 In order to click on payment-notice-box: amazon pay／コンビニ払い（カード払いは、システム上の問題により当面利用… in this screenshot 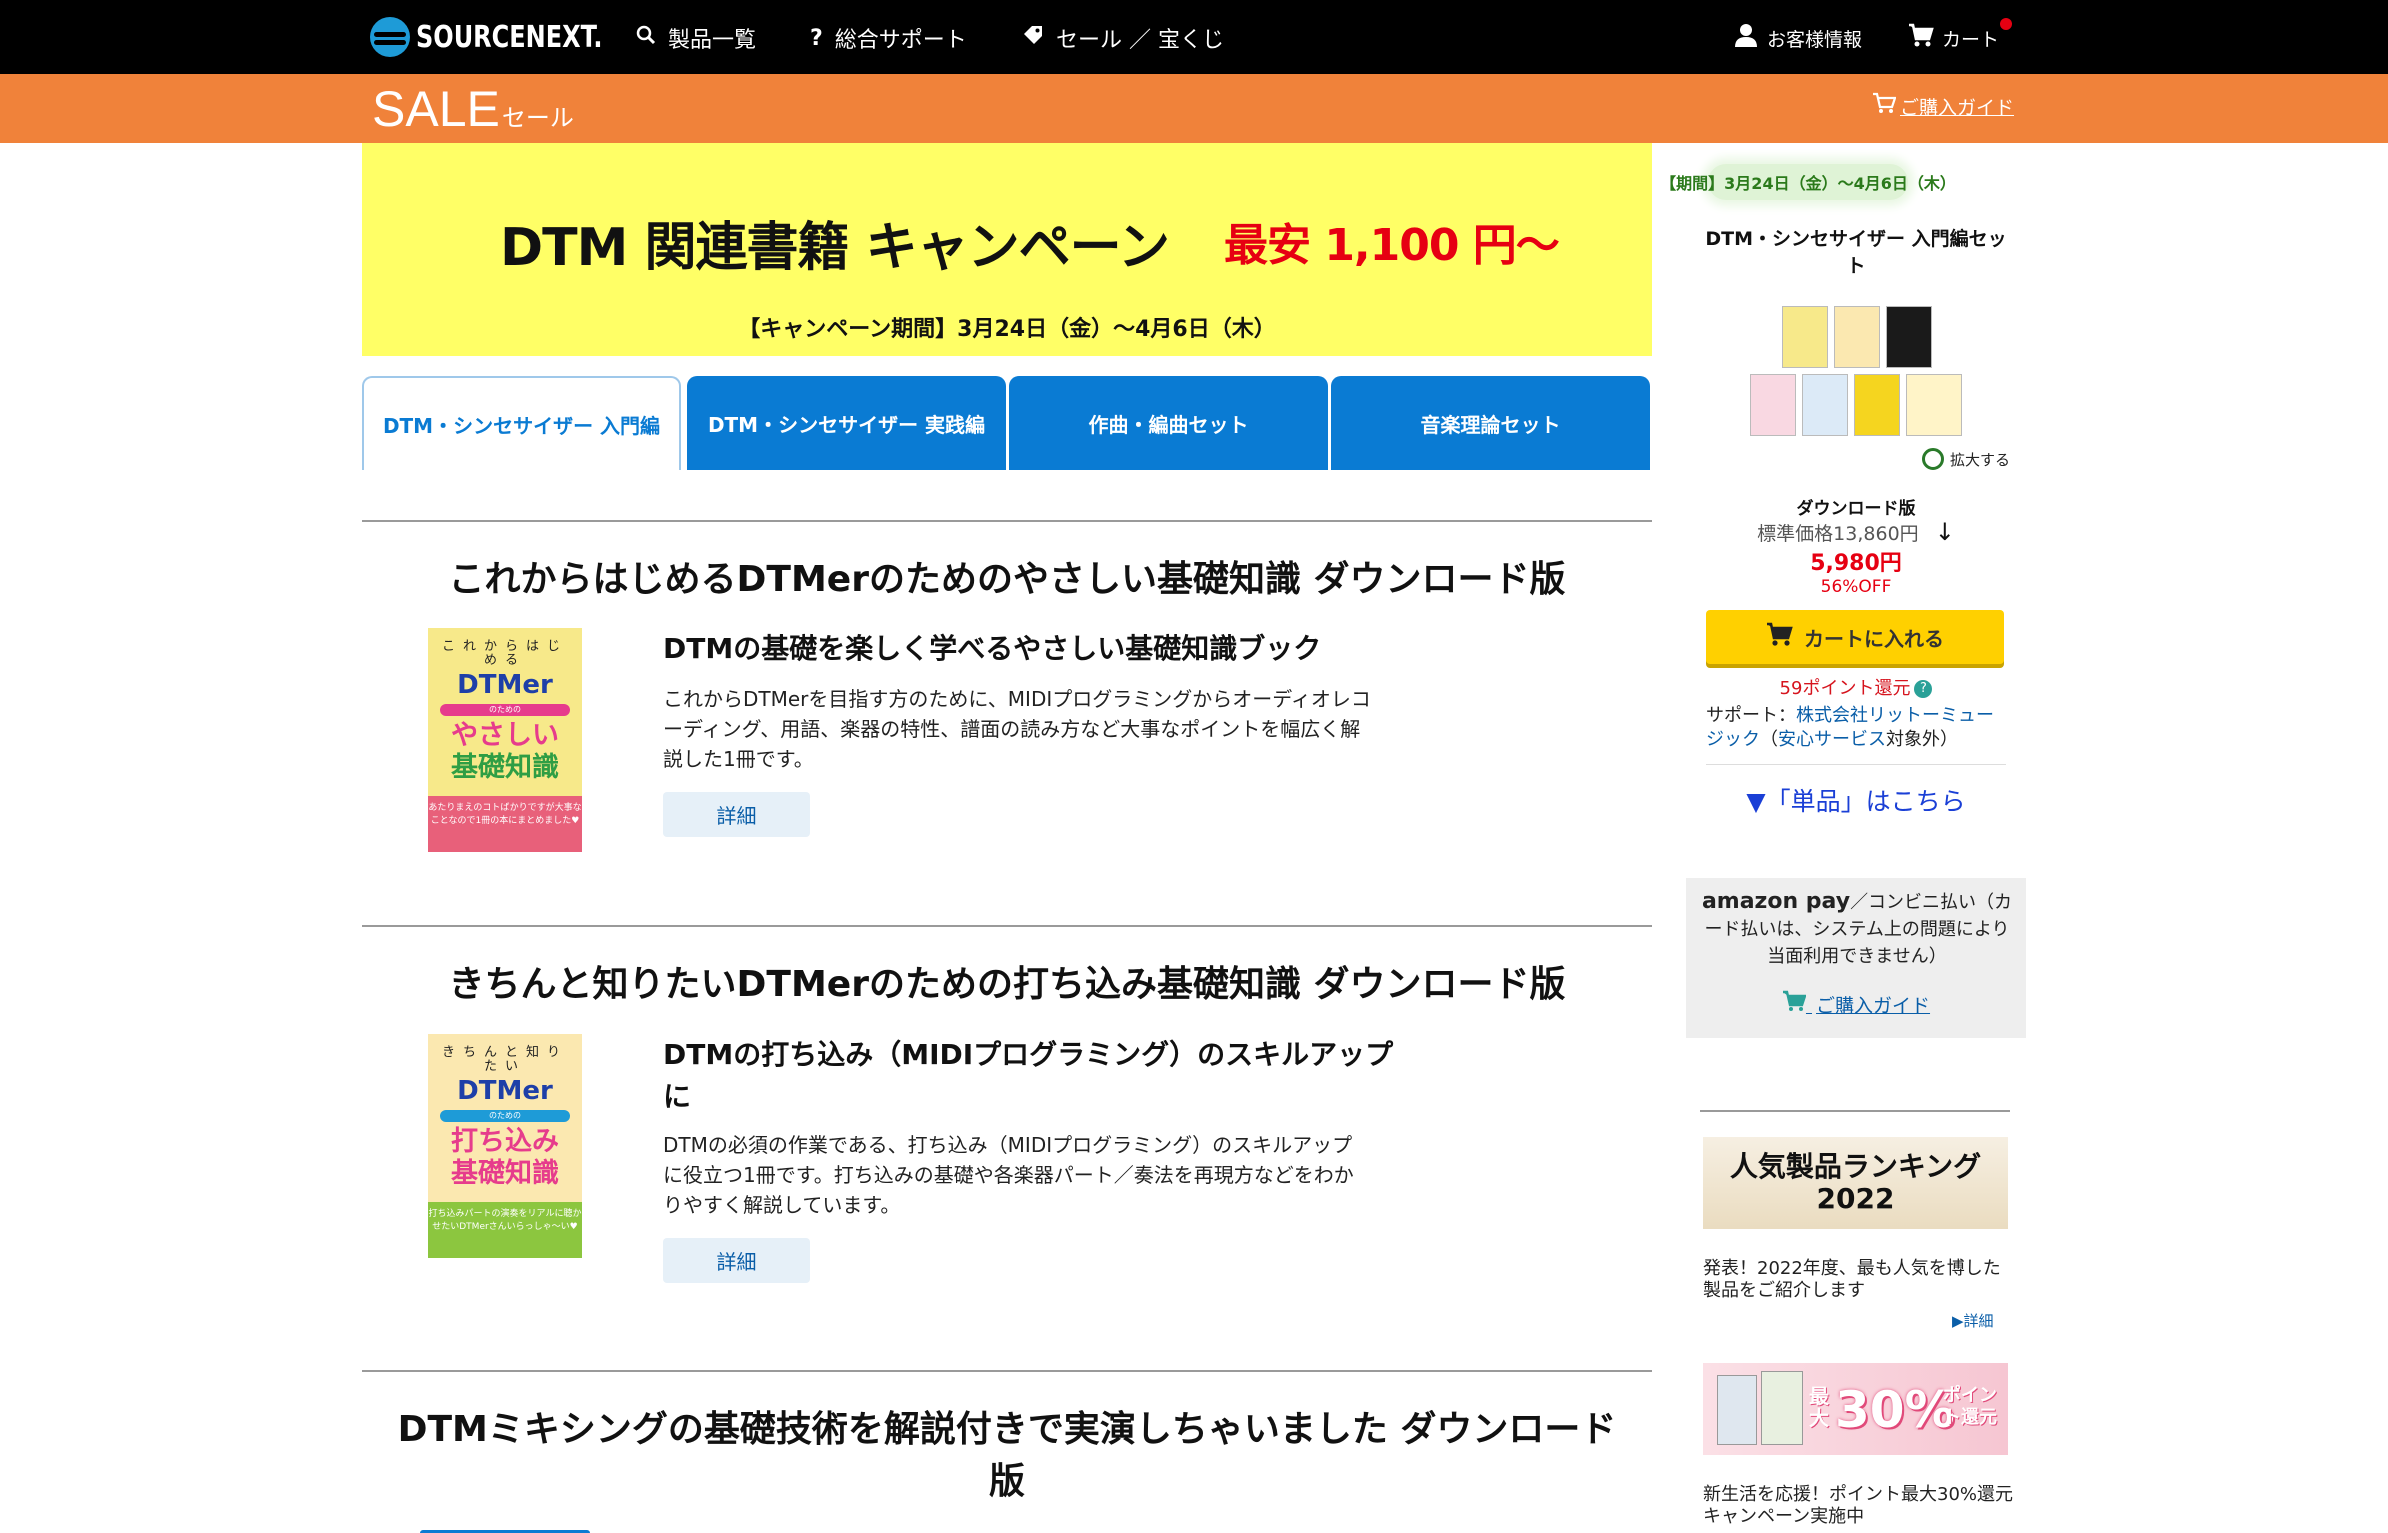, I will do `click(1856, 958)`.